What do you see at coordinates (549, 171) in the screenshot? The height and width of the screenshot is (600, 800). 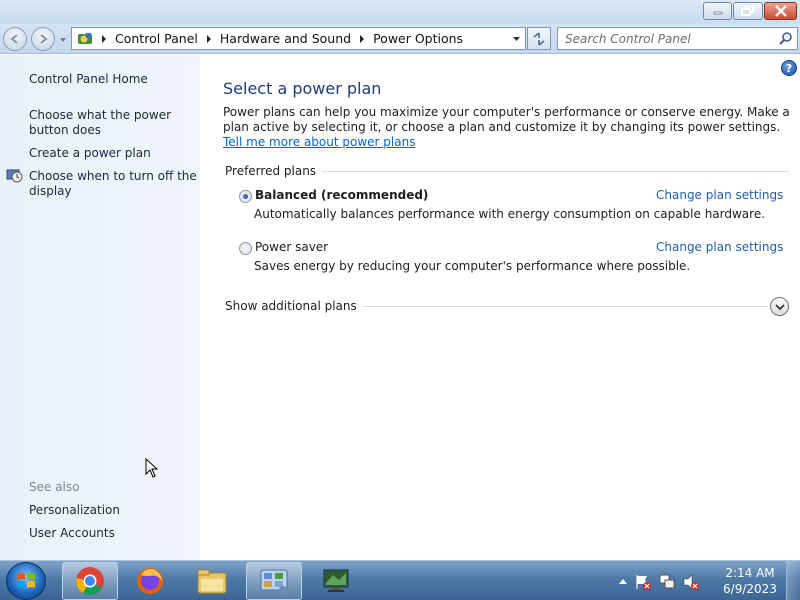 I see `preferred-plans-divider` at bounding box center [549, 171].